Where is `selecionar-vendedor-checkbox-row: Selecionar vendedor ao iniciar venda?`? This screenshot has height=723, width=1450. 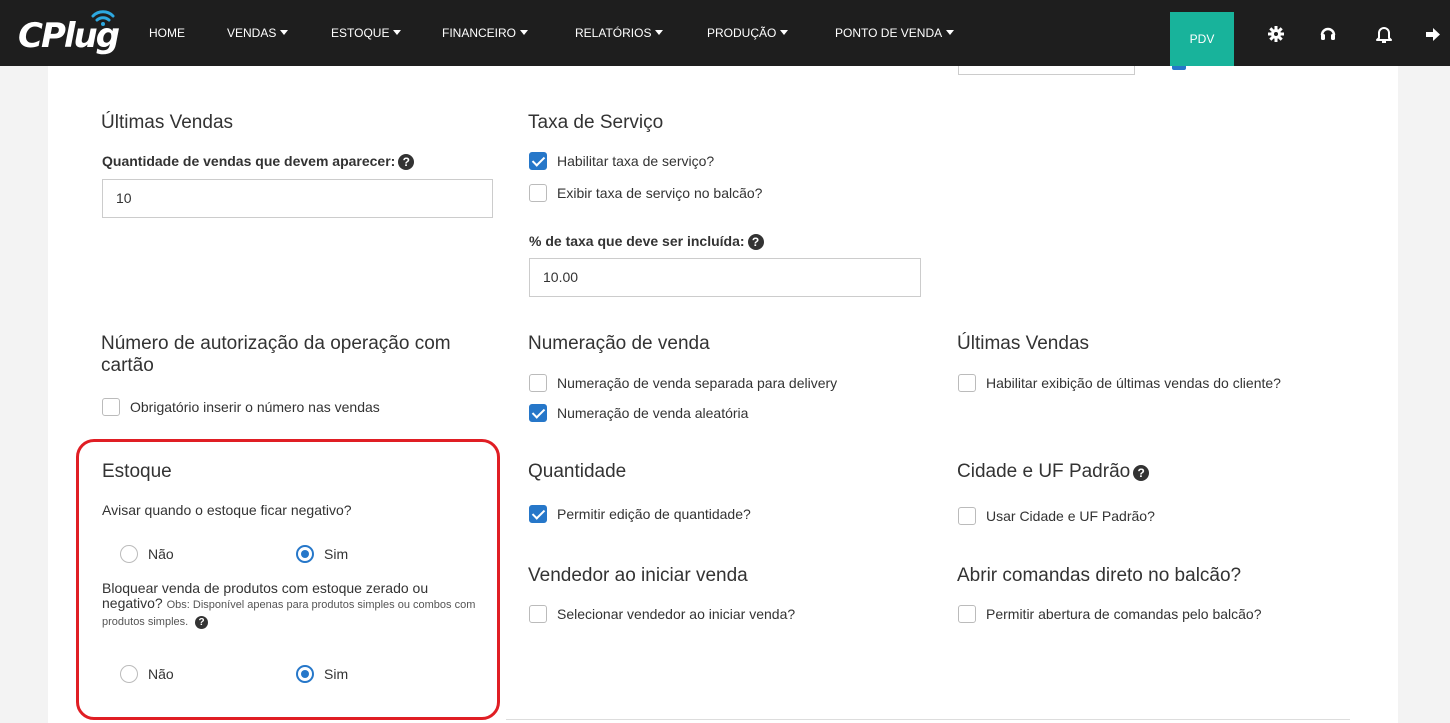 selecionar-vendedor-checkbox-row: Selecionar vendedor ao iniciar venda? is located at coordinates (662, 614).